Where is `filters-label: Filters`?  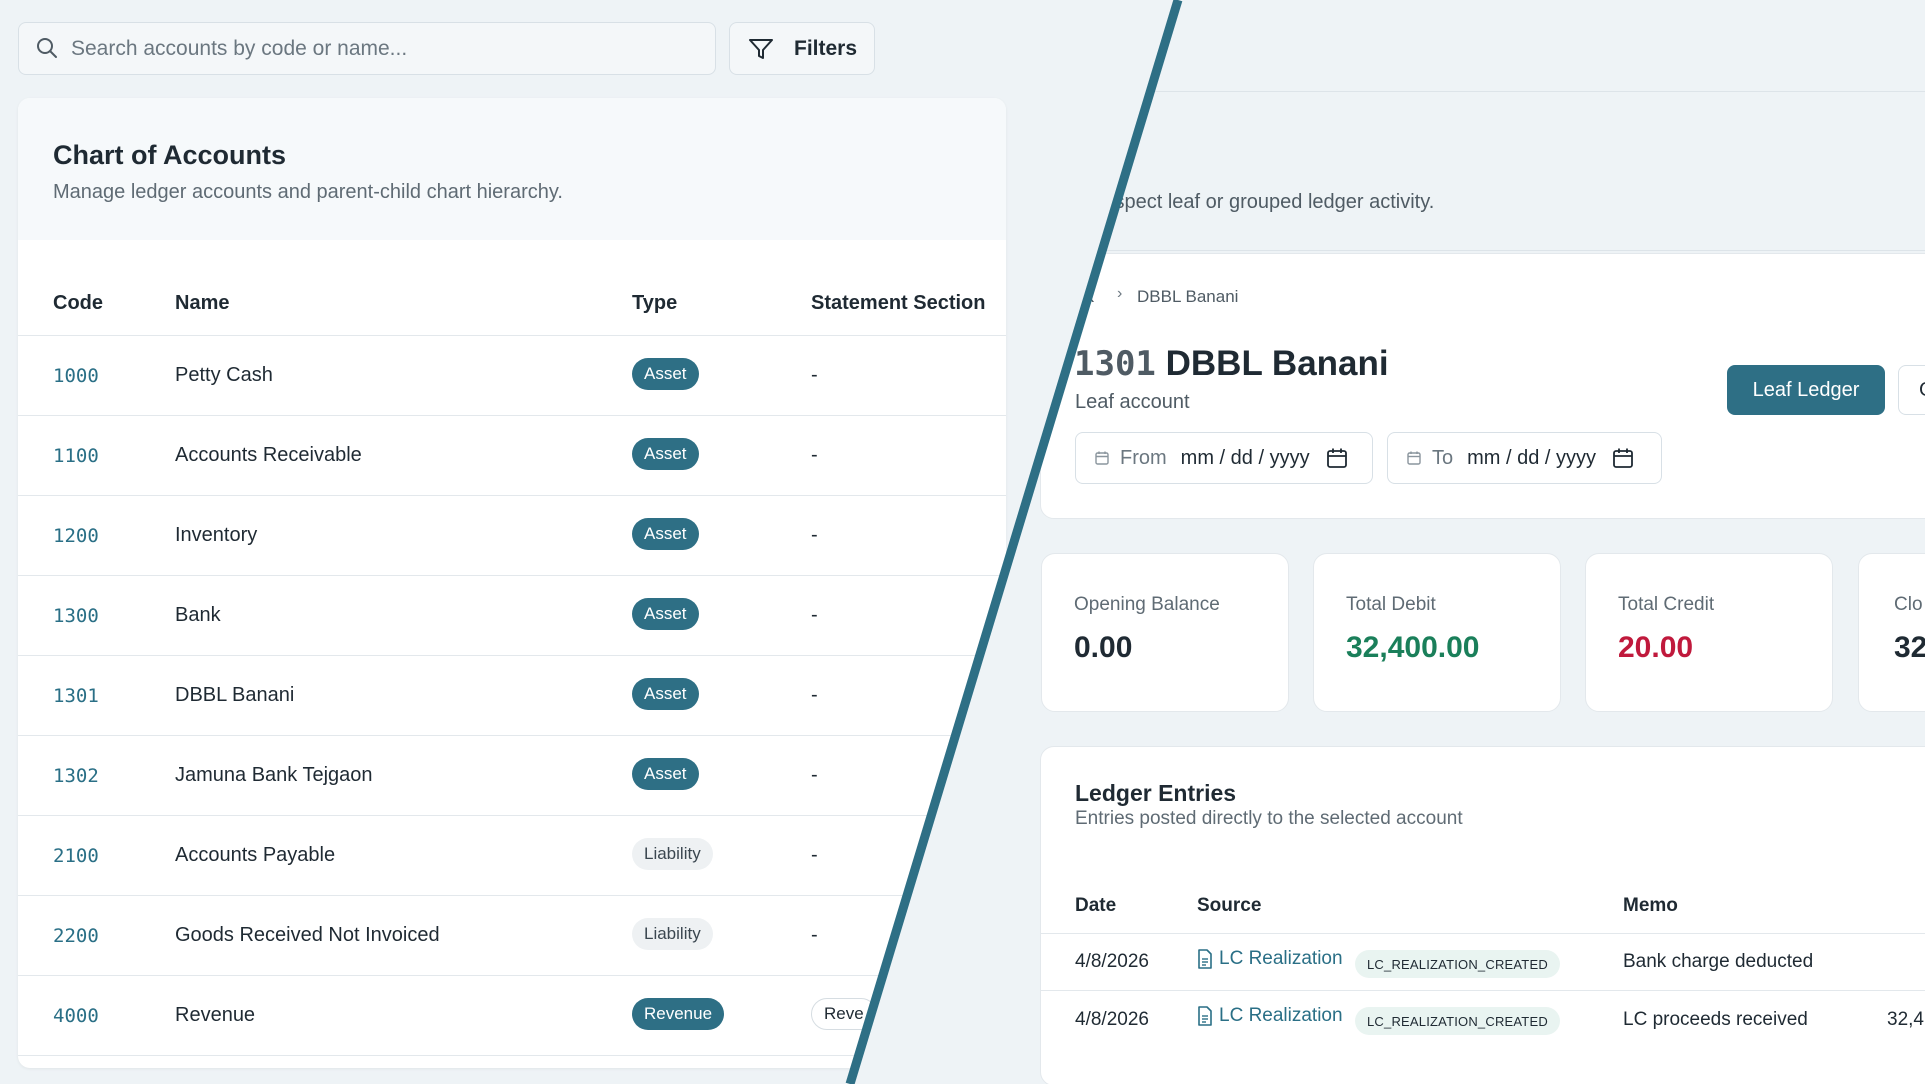
filters-label: Filters is located at coordinates (826, 48).